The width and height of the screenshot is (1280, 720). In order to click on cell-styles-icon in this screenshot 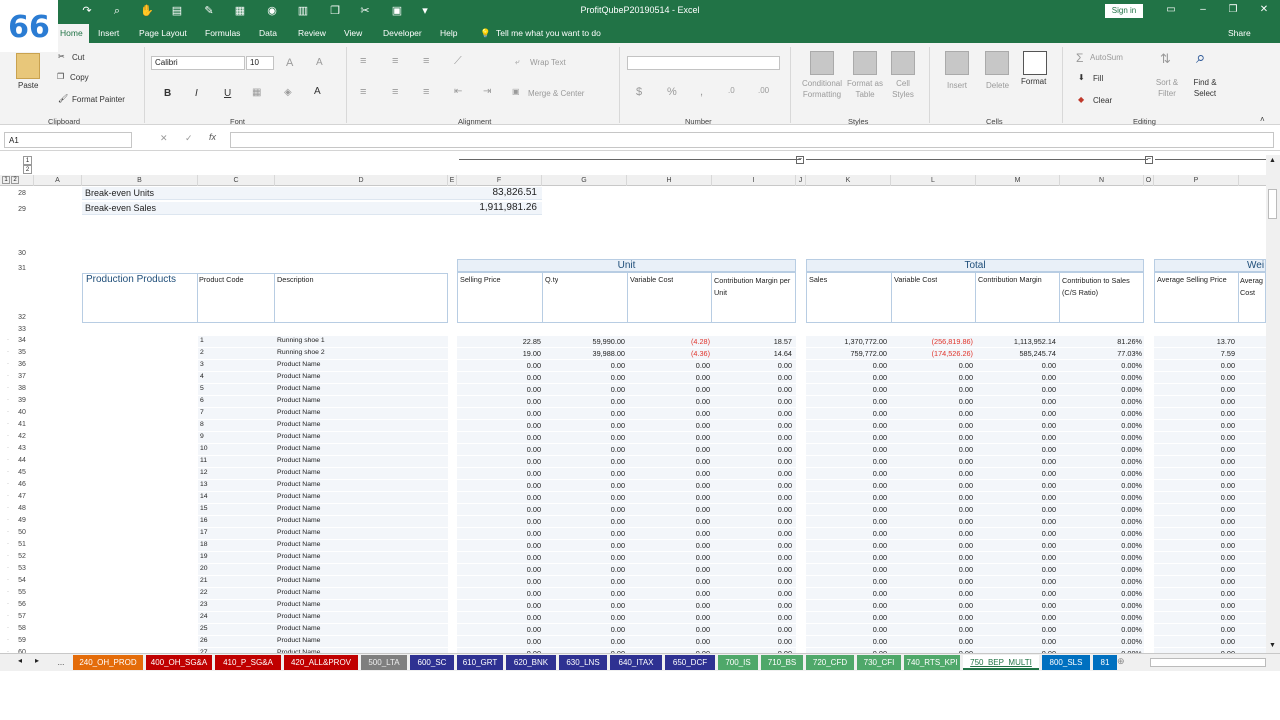, I will do `click(903, 63)`.